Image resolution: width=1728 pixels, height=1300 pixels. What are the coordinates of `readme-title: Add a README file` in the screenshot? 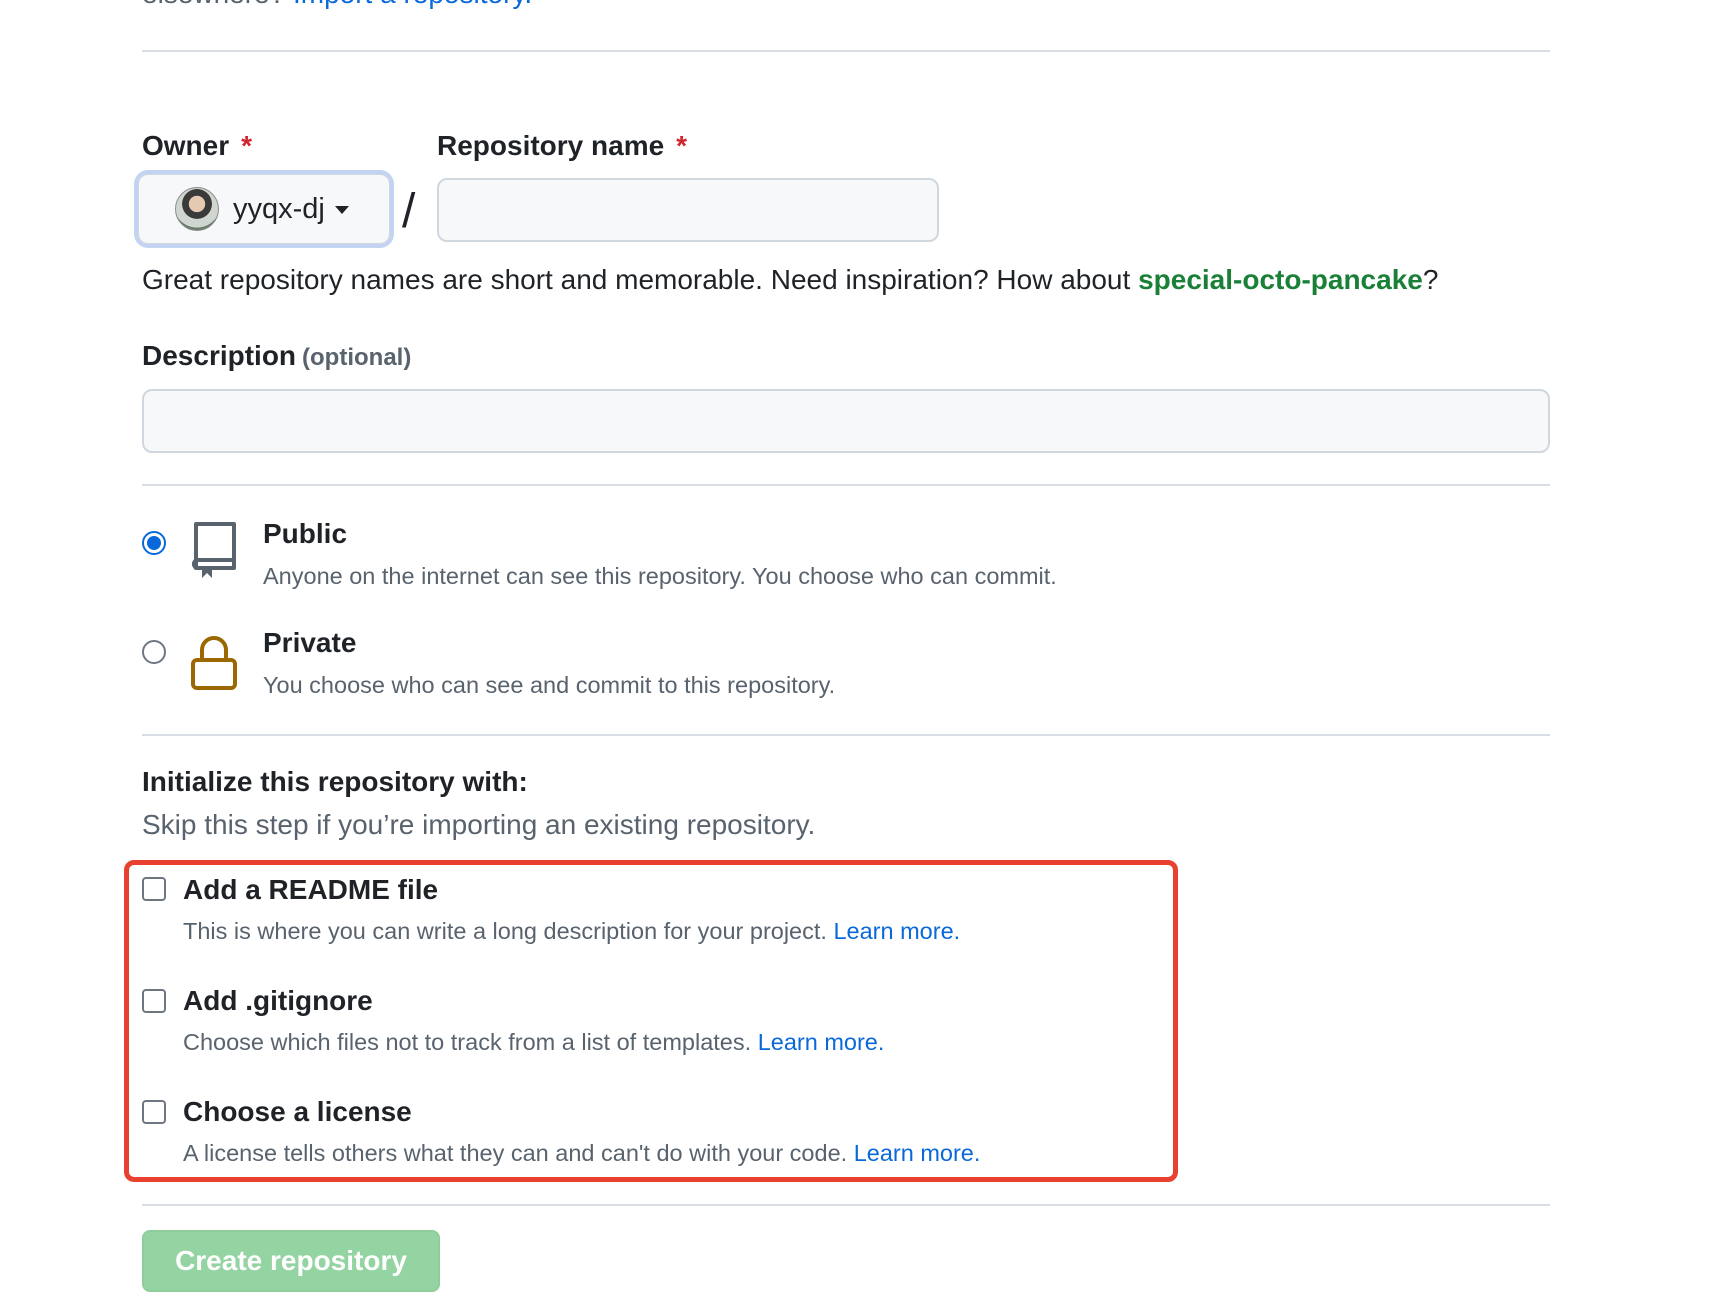 It's located at (311, 889).